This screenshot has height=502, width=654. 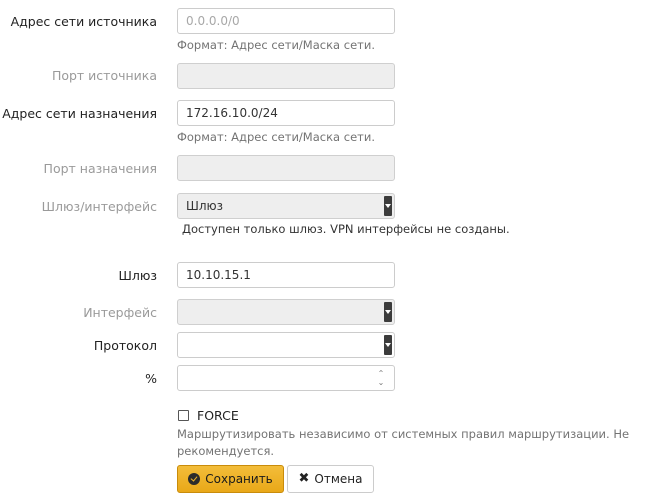 What do you see at coordinates (286, 275) in the screenshot?
I see `gateway-input: 10.10.15.1` at bounding box center [286, 275].